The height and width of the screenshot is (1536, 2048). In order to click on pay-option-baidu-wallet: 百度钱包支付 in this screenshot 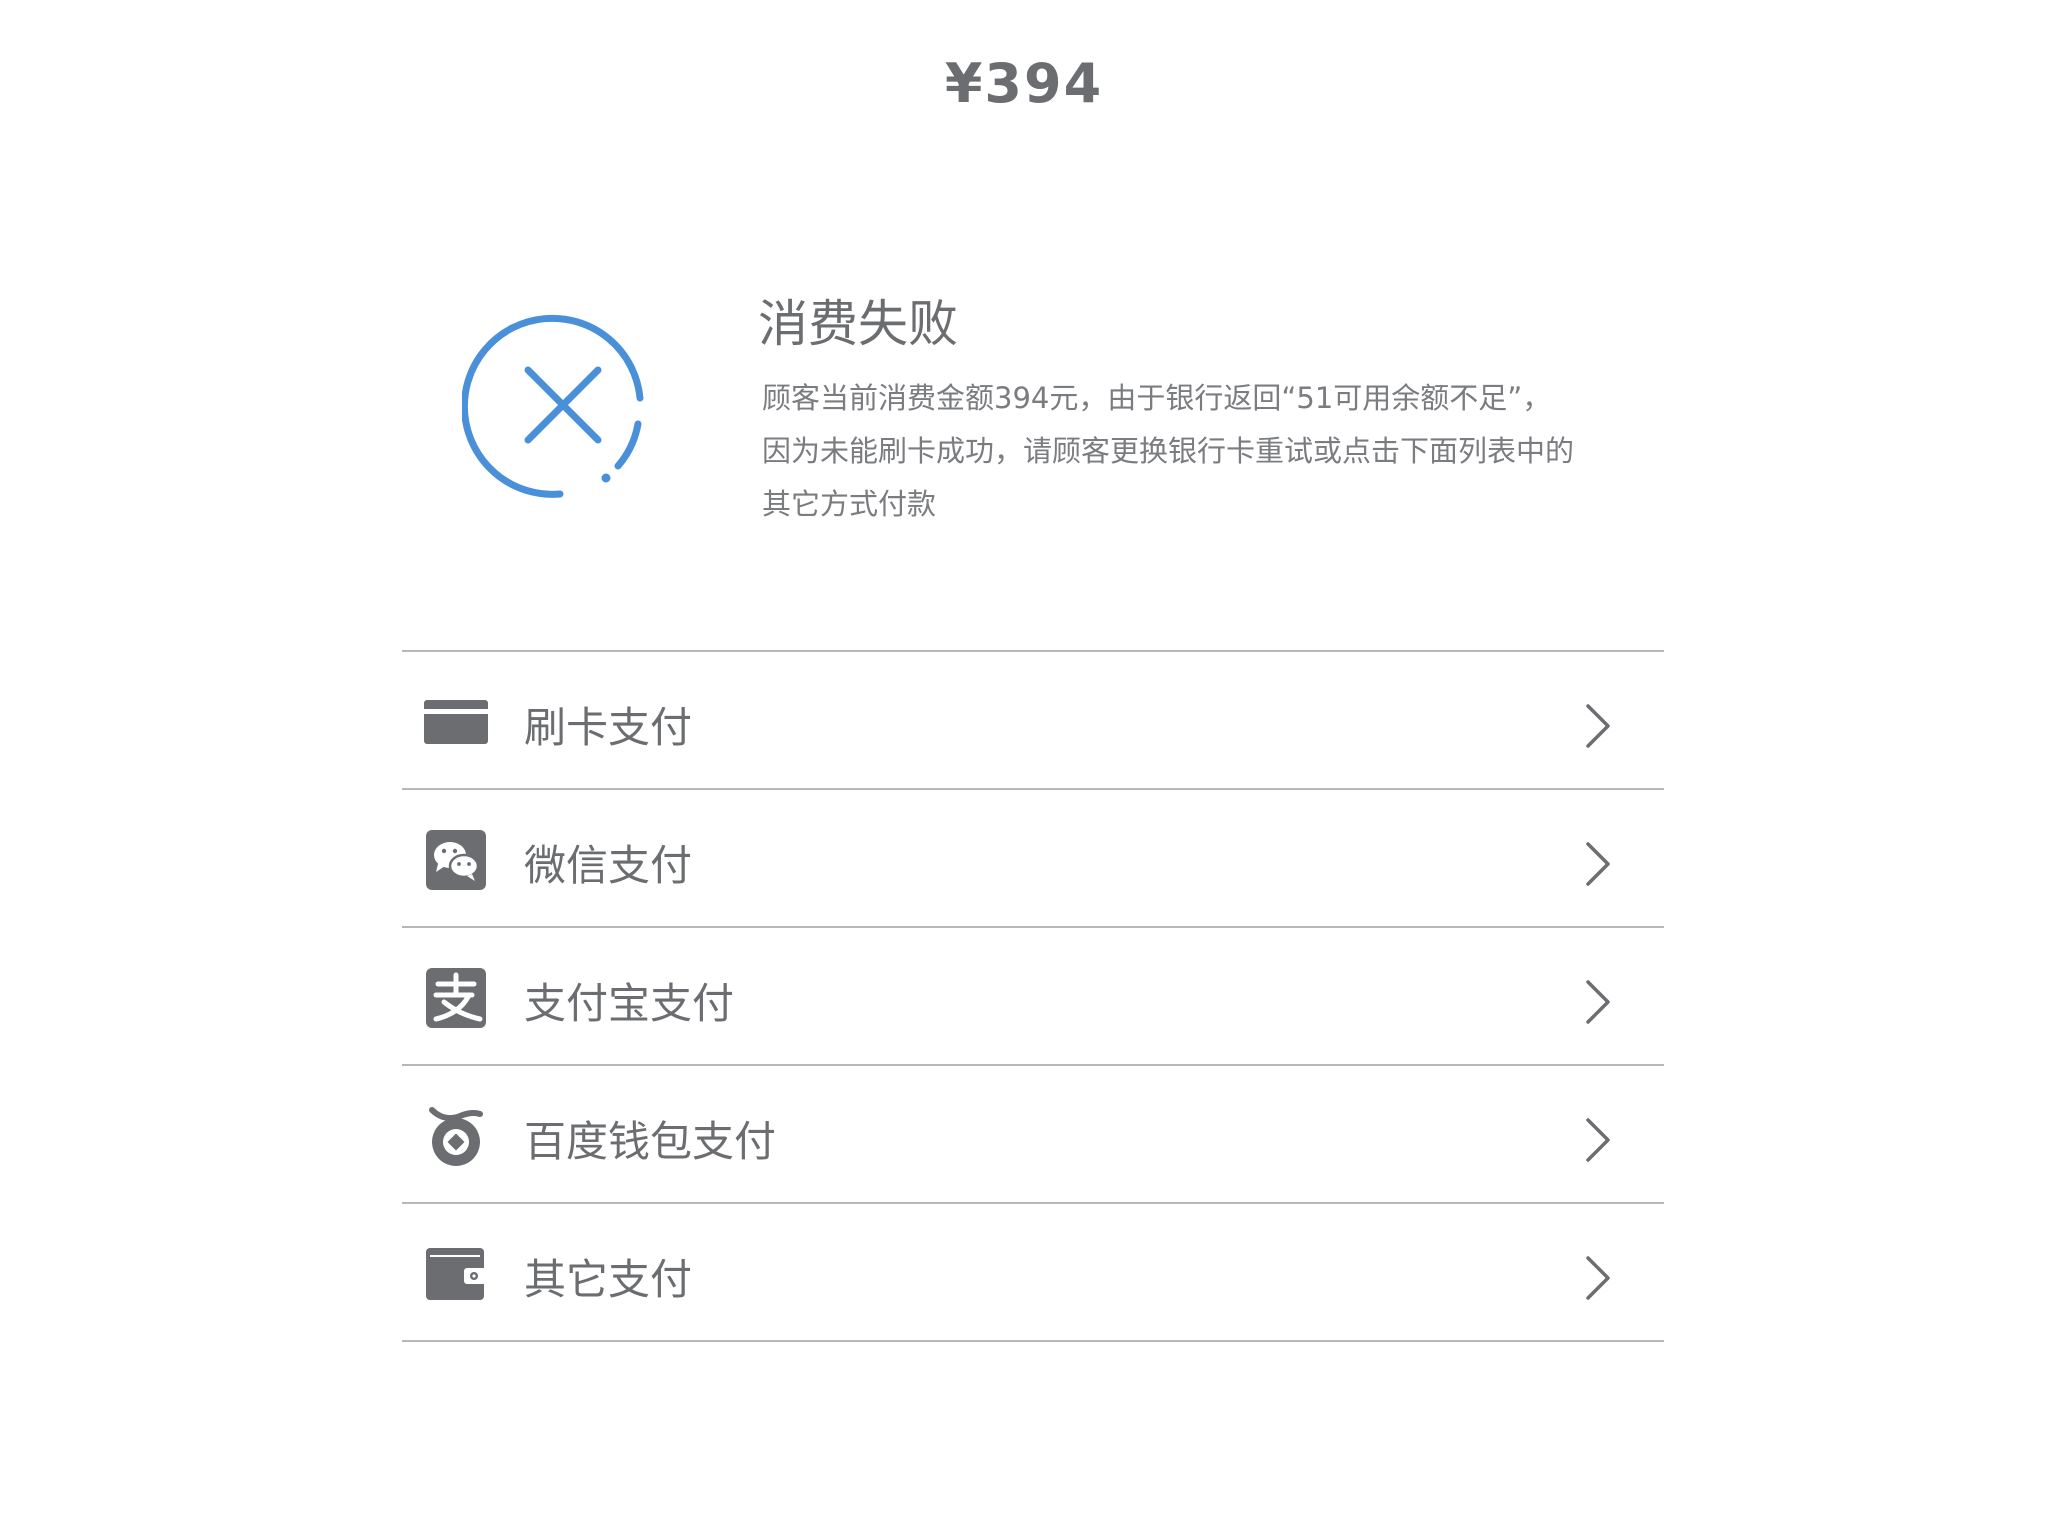, I will do `click(1033, 1135)`.